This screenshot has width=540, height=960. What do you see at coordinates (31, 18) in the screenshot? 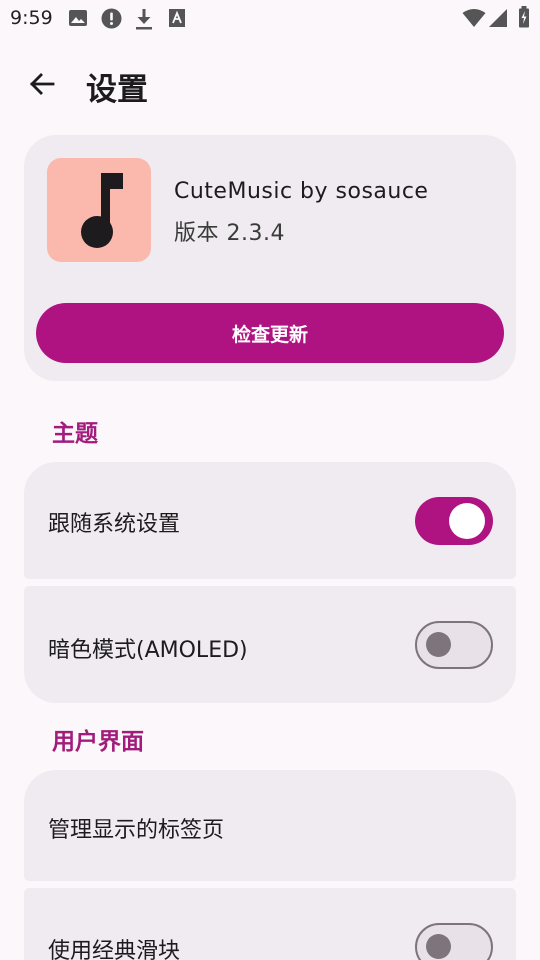
I see `status-time: 9:59` at bounding box center [31, 18].